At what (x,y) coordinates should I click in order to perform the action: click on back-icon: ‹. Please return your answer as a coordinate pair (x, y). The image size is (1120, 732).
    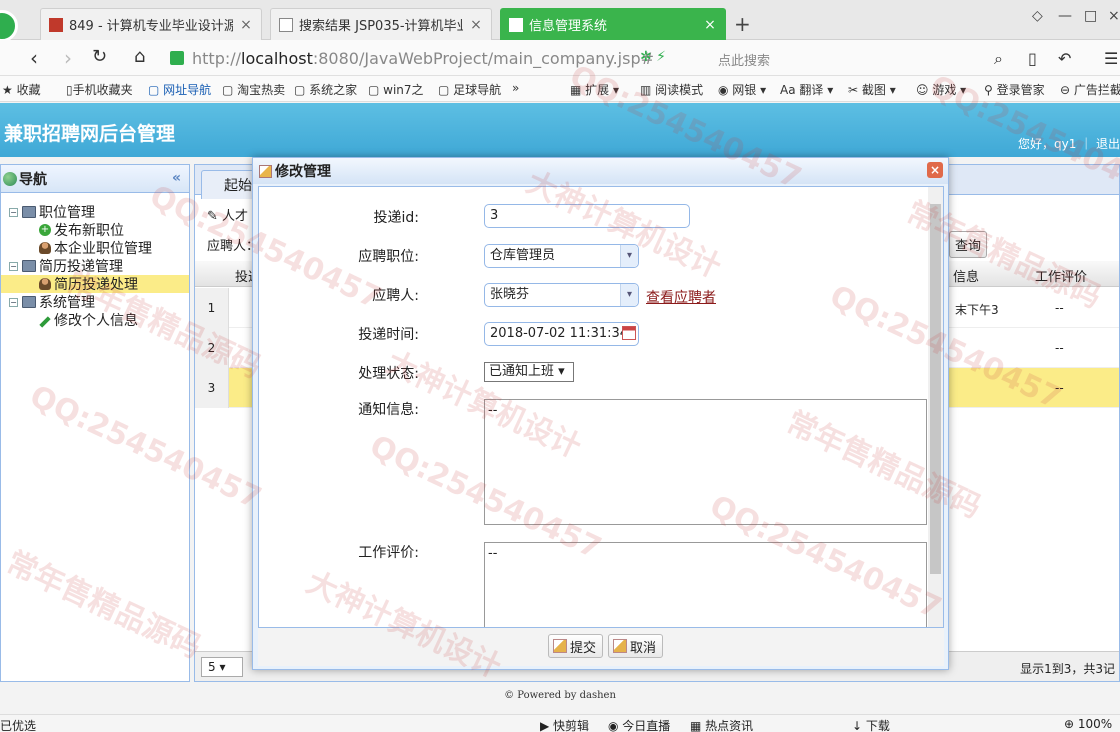
    Looking at the image, I should click on (34, 58).